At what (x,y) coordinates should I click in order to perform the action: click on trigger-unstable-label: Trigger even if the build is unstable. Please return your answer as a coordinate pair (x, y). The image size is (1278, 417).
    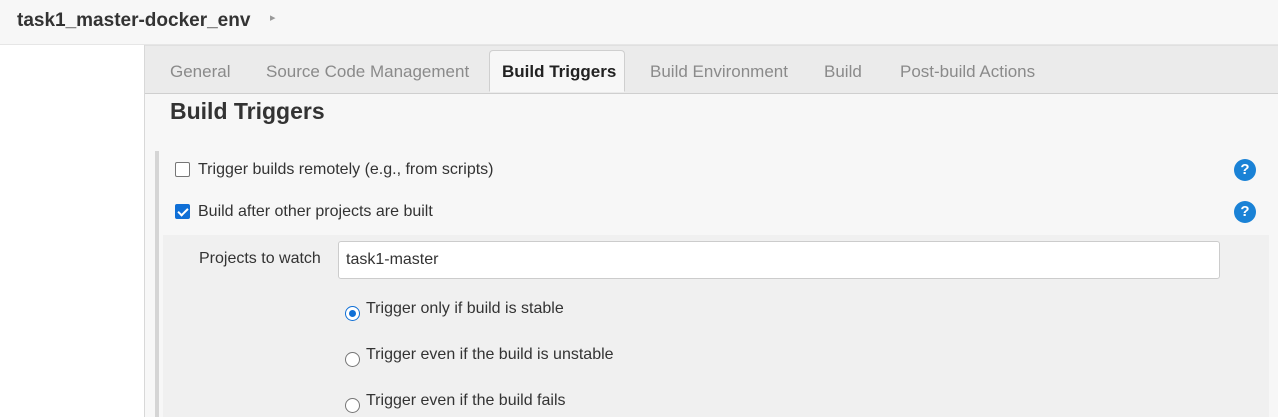
    Looking at the image, I should click on (490, 355).